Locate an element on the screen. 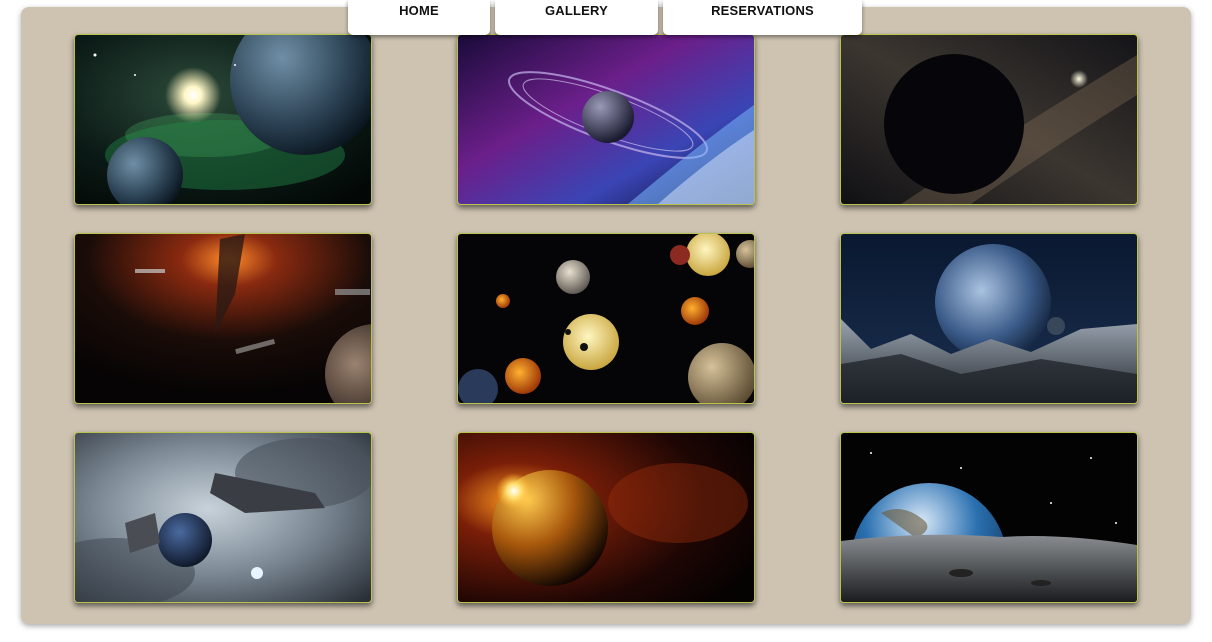 Image resolution: width=1212 pixels, height=642 pixels. gallery-image-alien-landscape is located at coordinates (989, 318).